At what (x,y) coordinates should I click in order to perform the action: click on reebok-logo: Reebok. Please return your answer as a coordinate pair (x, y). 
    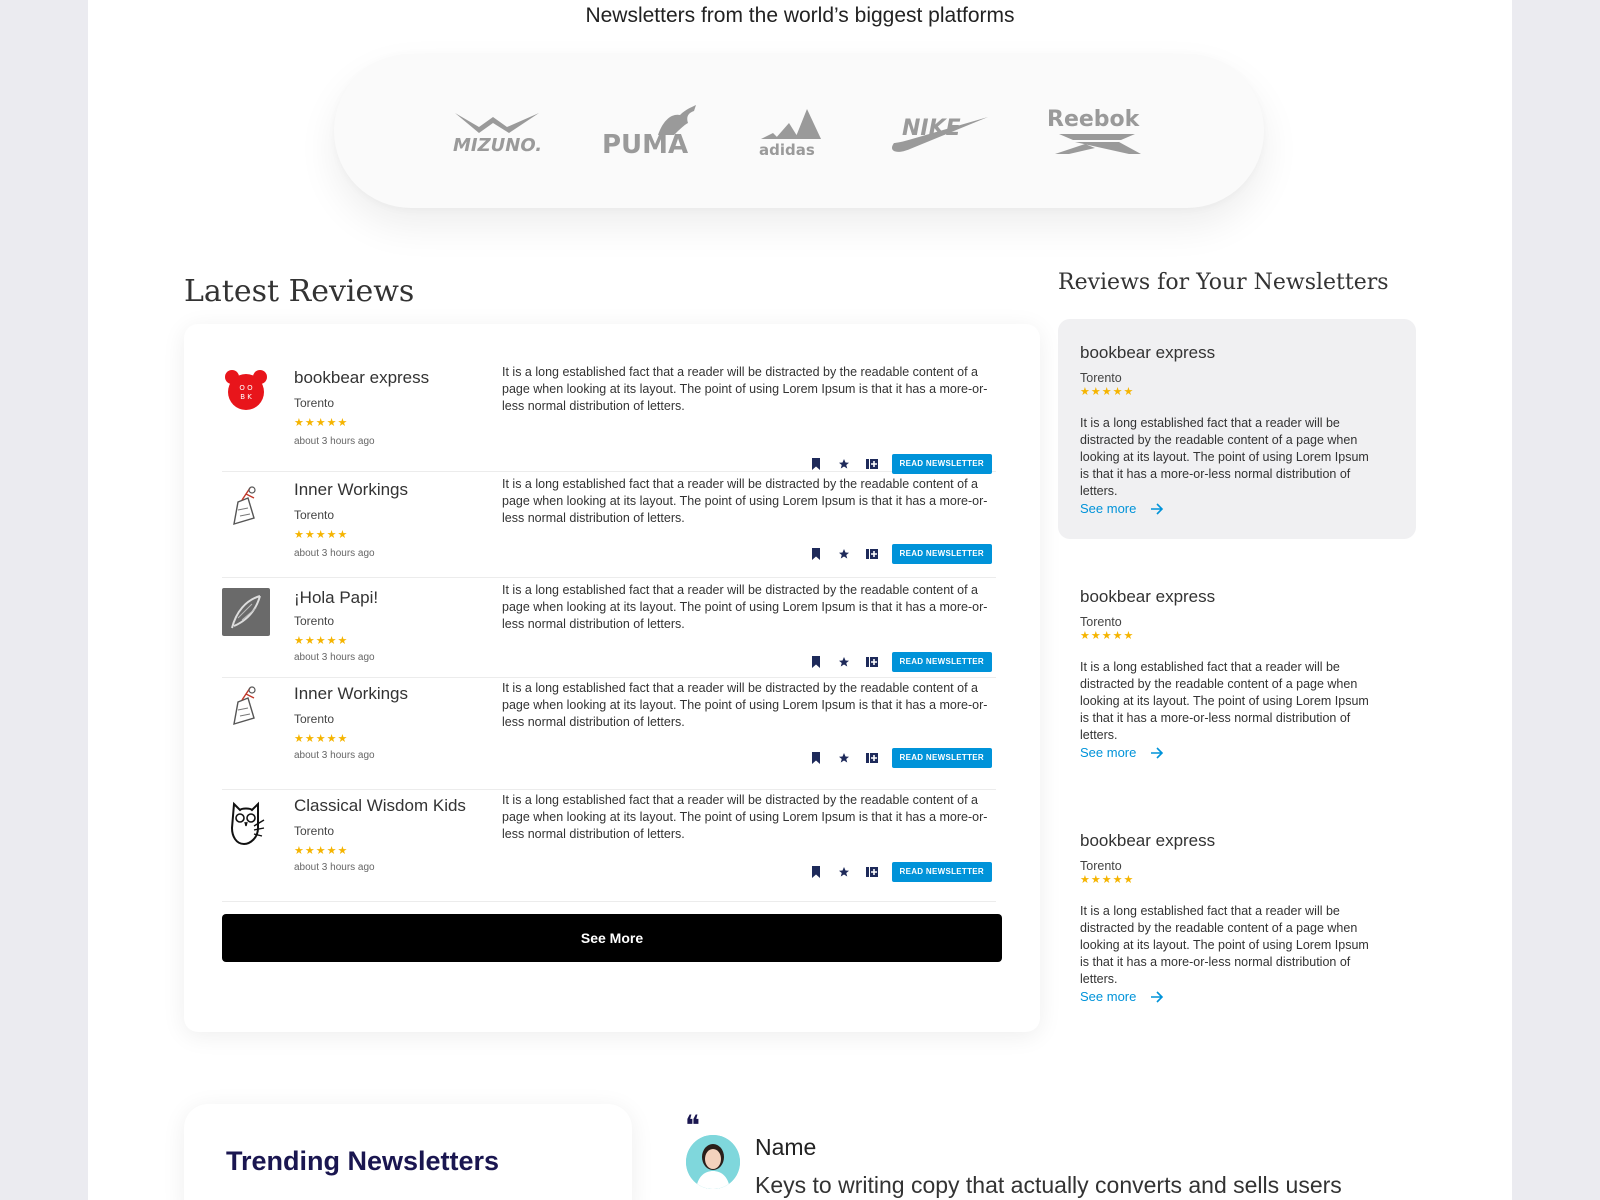
    Looking at the image, I should click on (1097, 131).